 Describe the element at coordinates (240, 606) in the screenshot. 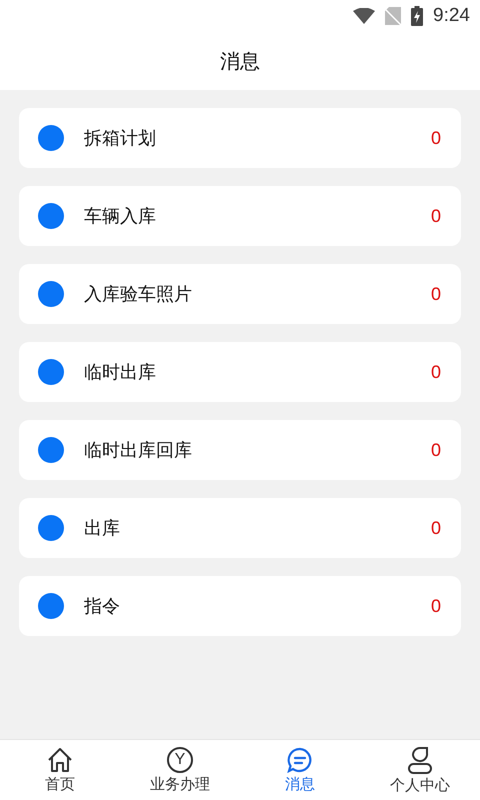

I see `message-category-item: 指令 0` at that location.